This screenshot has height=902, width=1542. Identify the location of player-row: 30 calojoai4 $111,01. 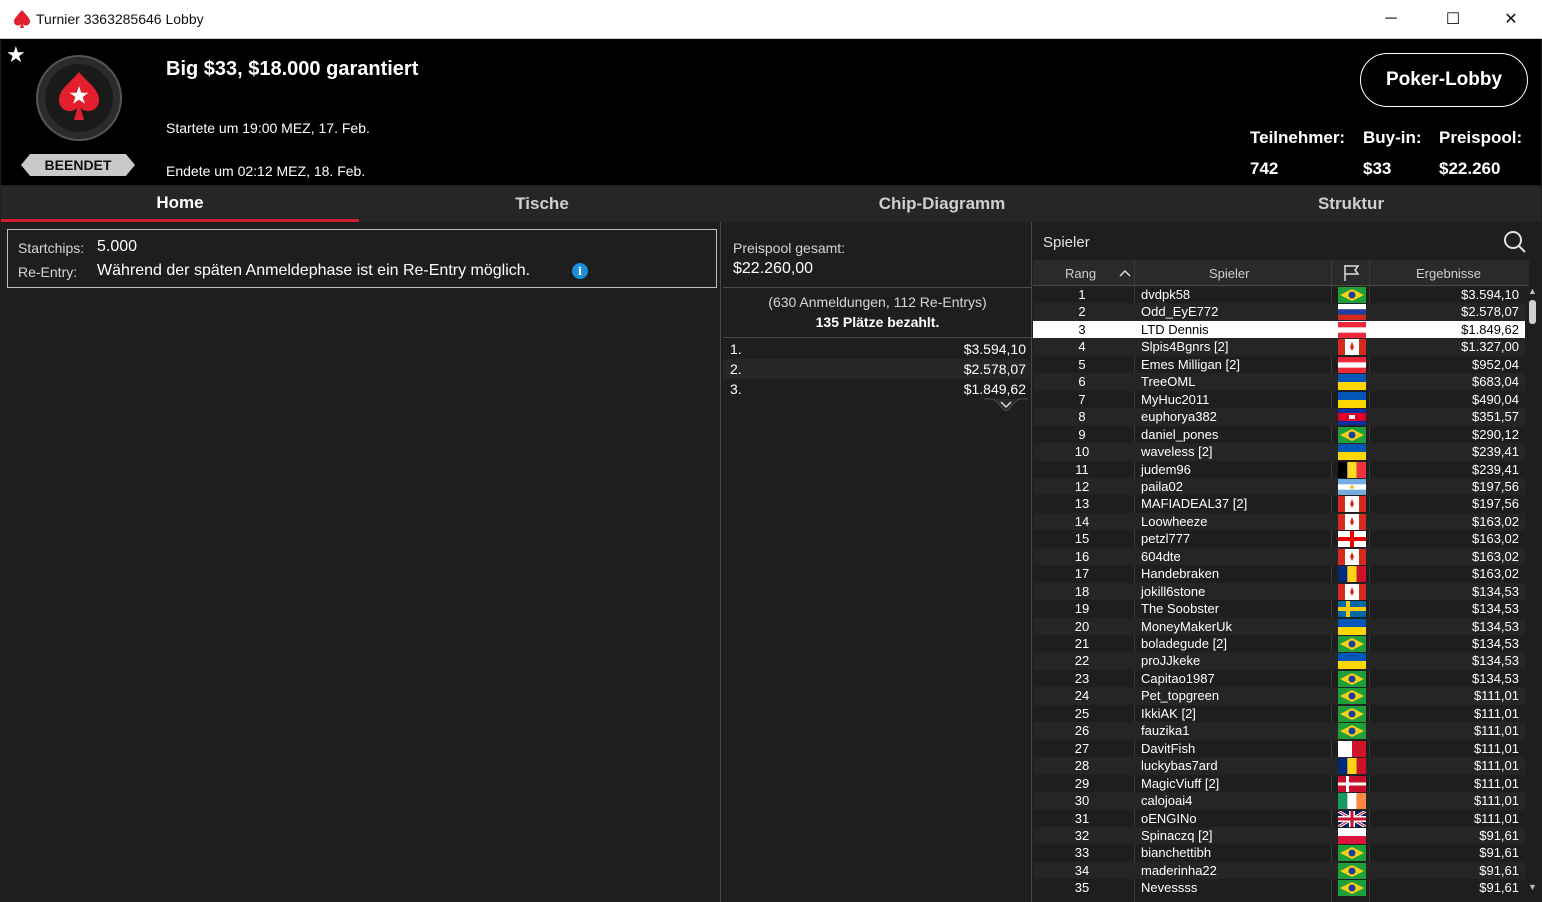
(1281, 801).